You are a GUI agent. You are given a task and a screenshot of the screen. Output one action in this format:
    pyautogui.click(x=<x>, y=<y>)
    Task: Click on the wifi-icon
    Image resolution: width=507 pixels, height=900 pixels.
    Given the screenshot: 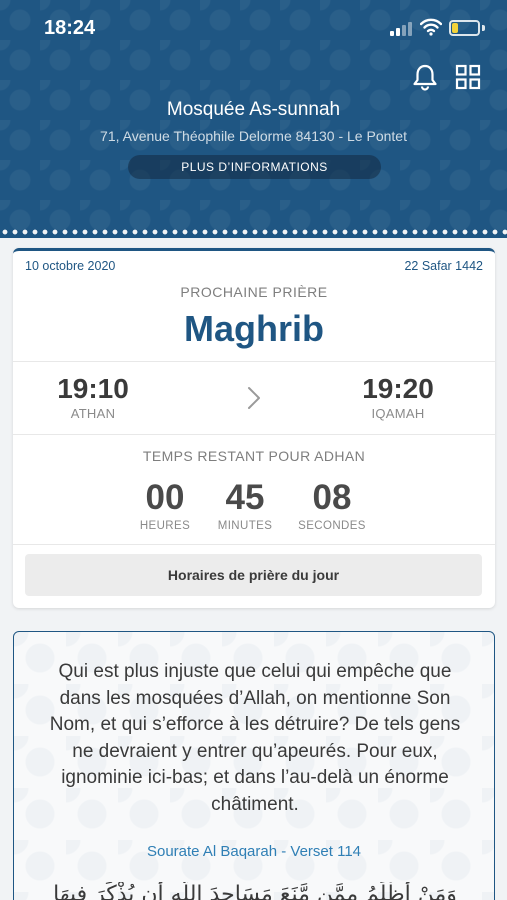 What is the action you would take?
    pyautogui.click(x=431, y=27)
    